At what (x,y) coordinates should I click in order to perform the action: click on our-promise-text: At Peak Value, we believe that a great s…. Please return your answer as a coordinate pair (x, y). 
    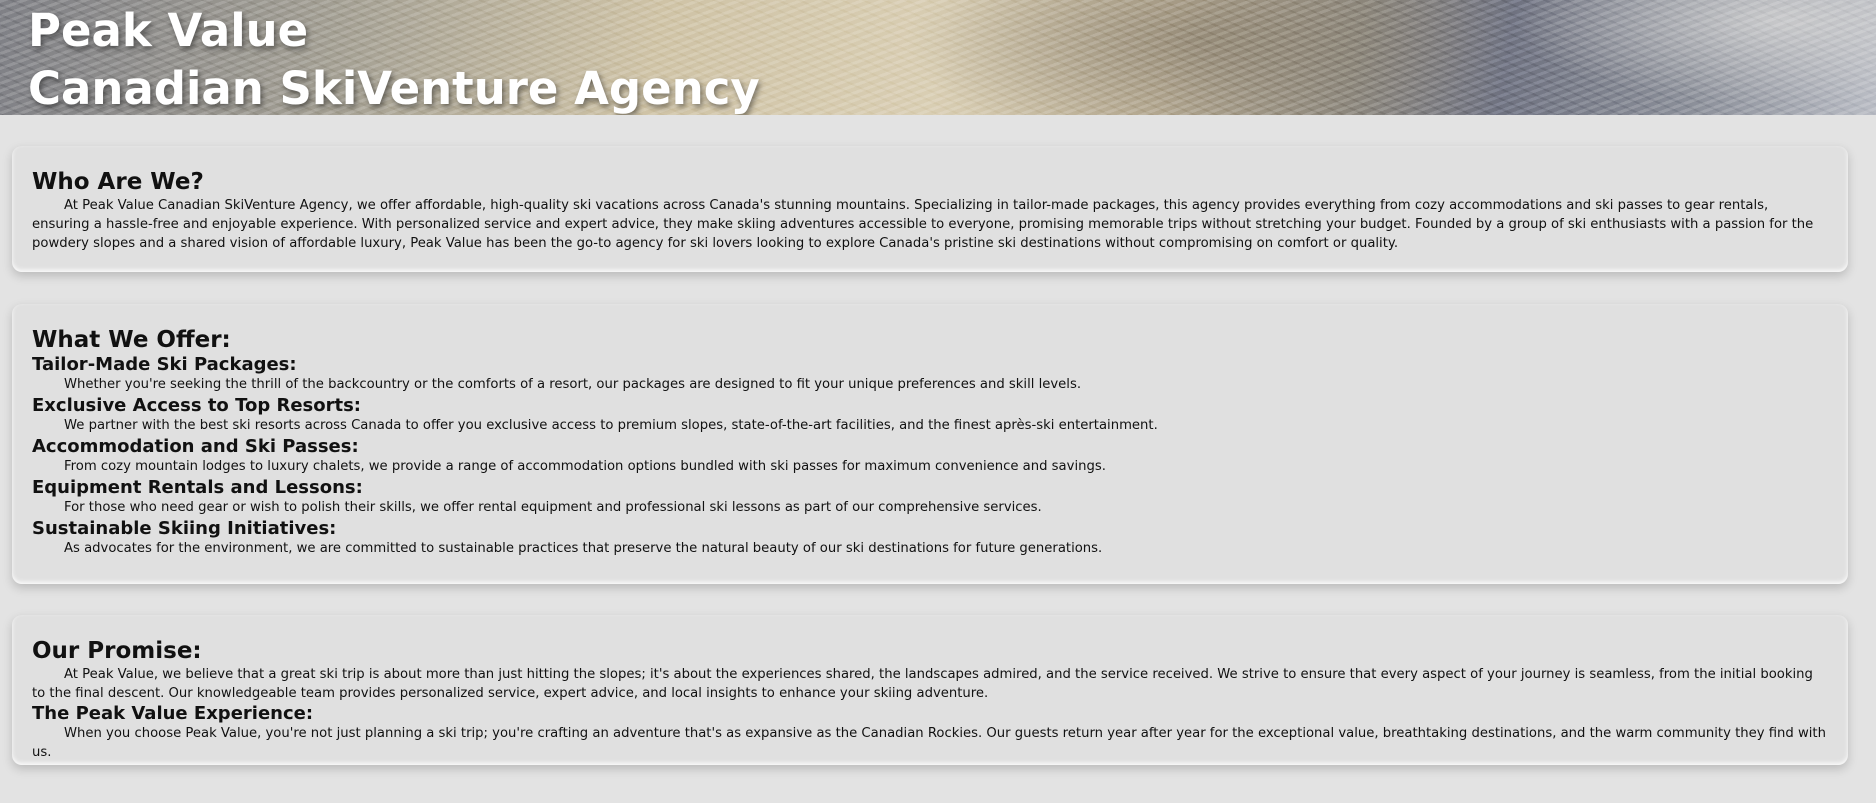
    Looking at the image, I should click on (922, 684).